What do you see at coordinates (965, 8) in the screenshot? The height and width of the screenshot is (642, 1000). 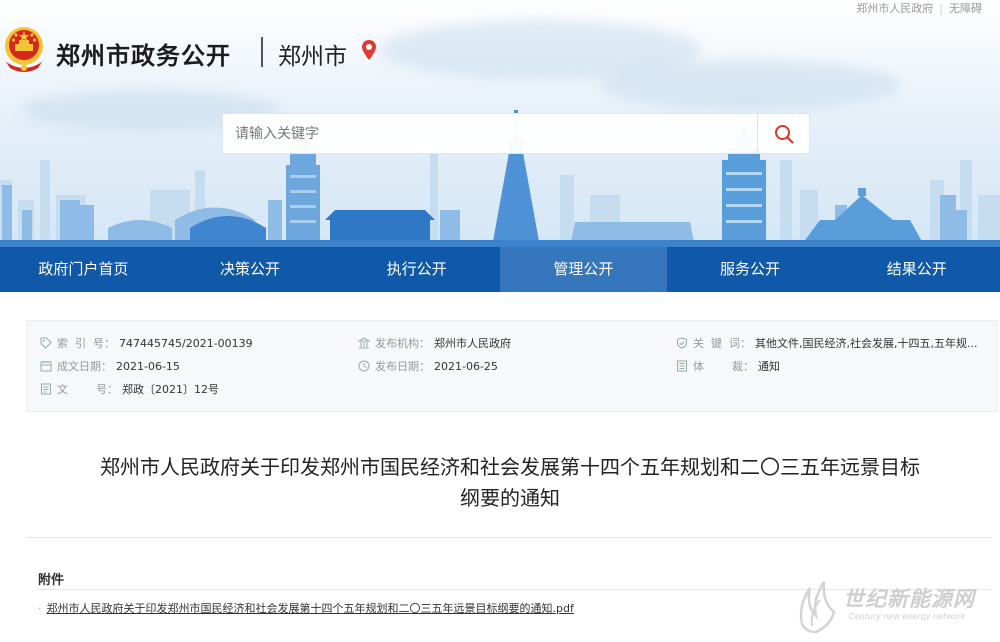 I see `accessibility-link: 无障碍` at bounding box center [965, 8].